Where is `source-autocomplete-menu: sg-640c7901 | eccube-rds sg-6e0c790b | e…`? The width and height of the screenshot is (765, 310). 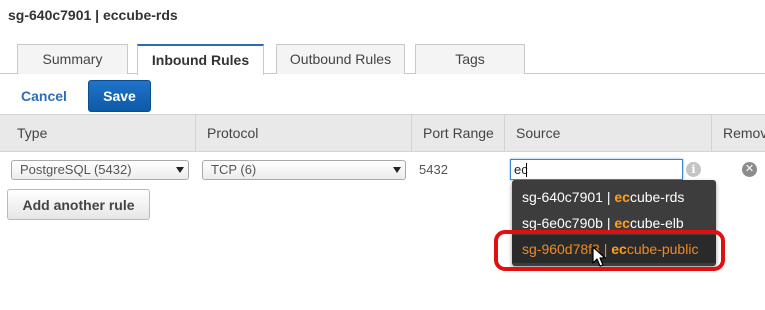 source-autocomplete-menu: sg-640c7901 | eccube-rds sg-6e0c790b | e… is located at coordinates (614, 223).